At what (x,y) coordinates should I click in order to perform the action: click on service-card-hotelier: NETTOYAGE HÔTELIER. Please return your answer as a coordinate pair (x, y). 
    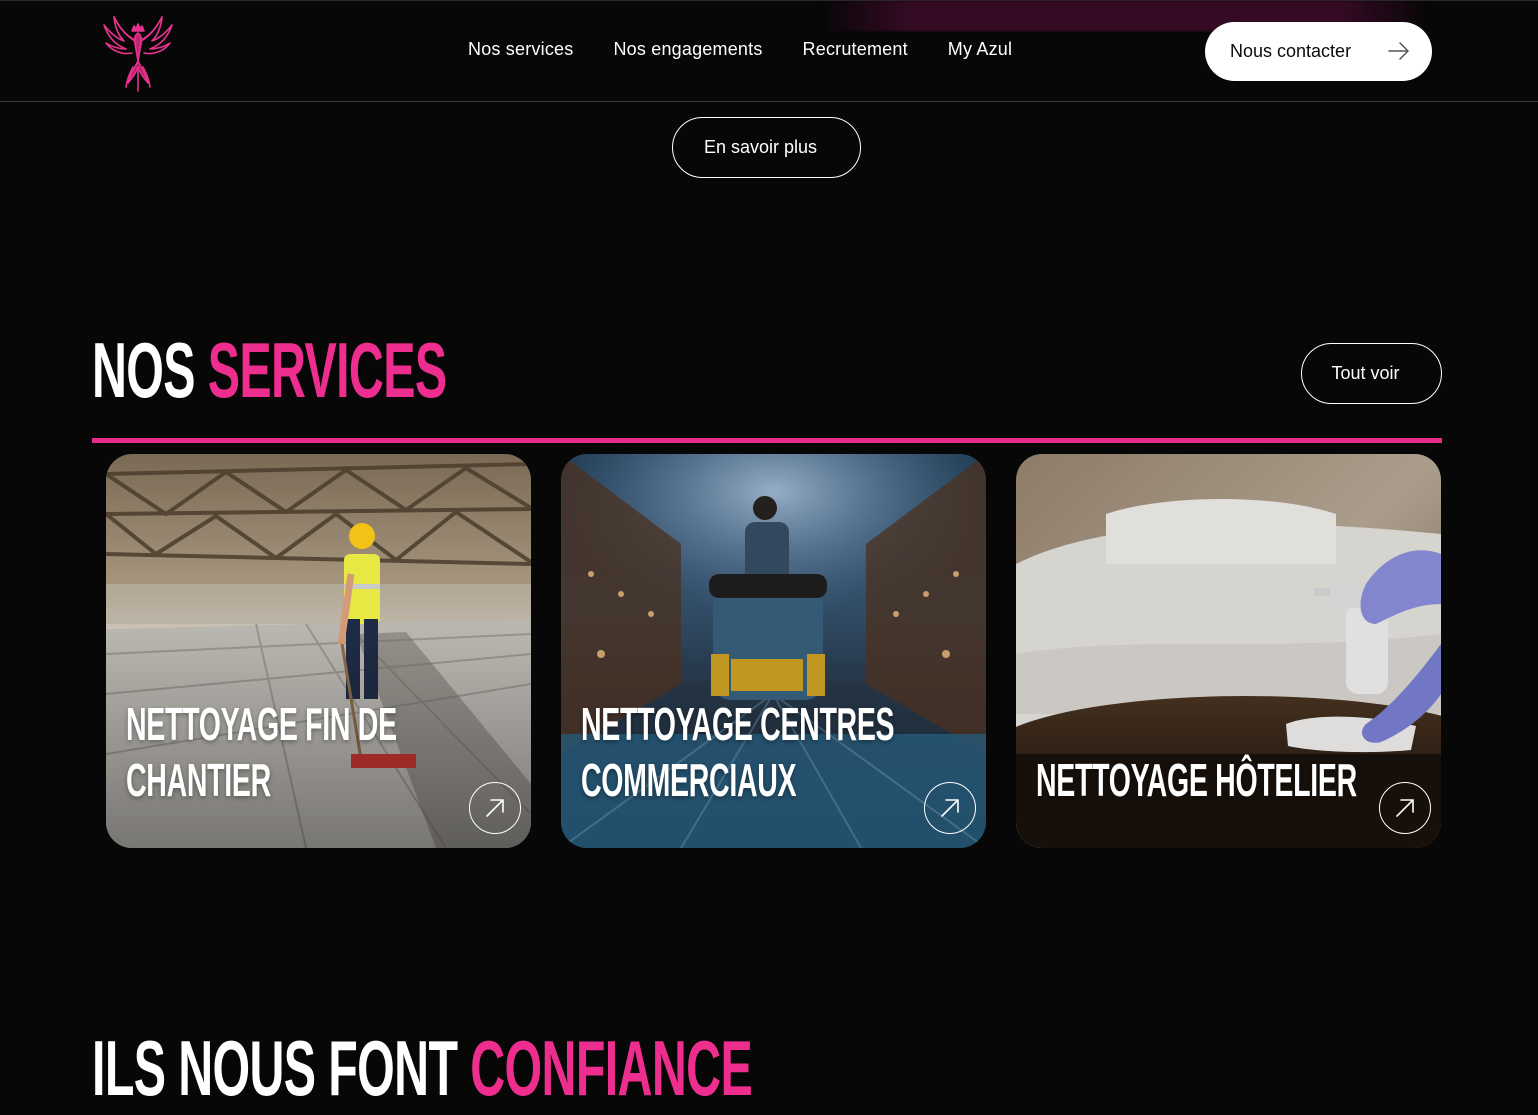
    Looking at the image, I should click on (1228, 651).